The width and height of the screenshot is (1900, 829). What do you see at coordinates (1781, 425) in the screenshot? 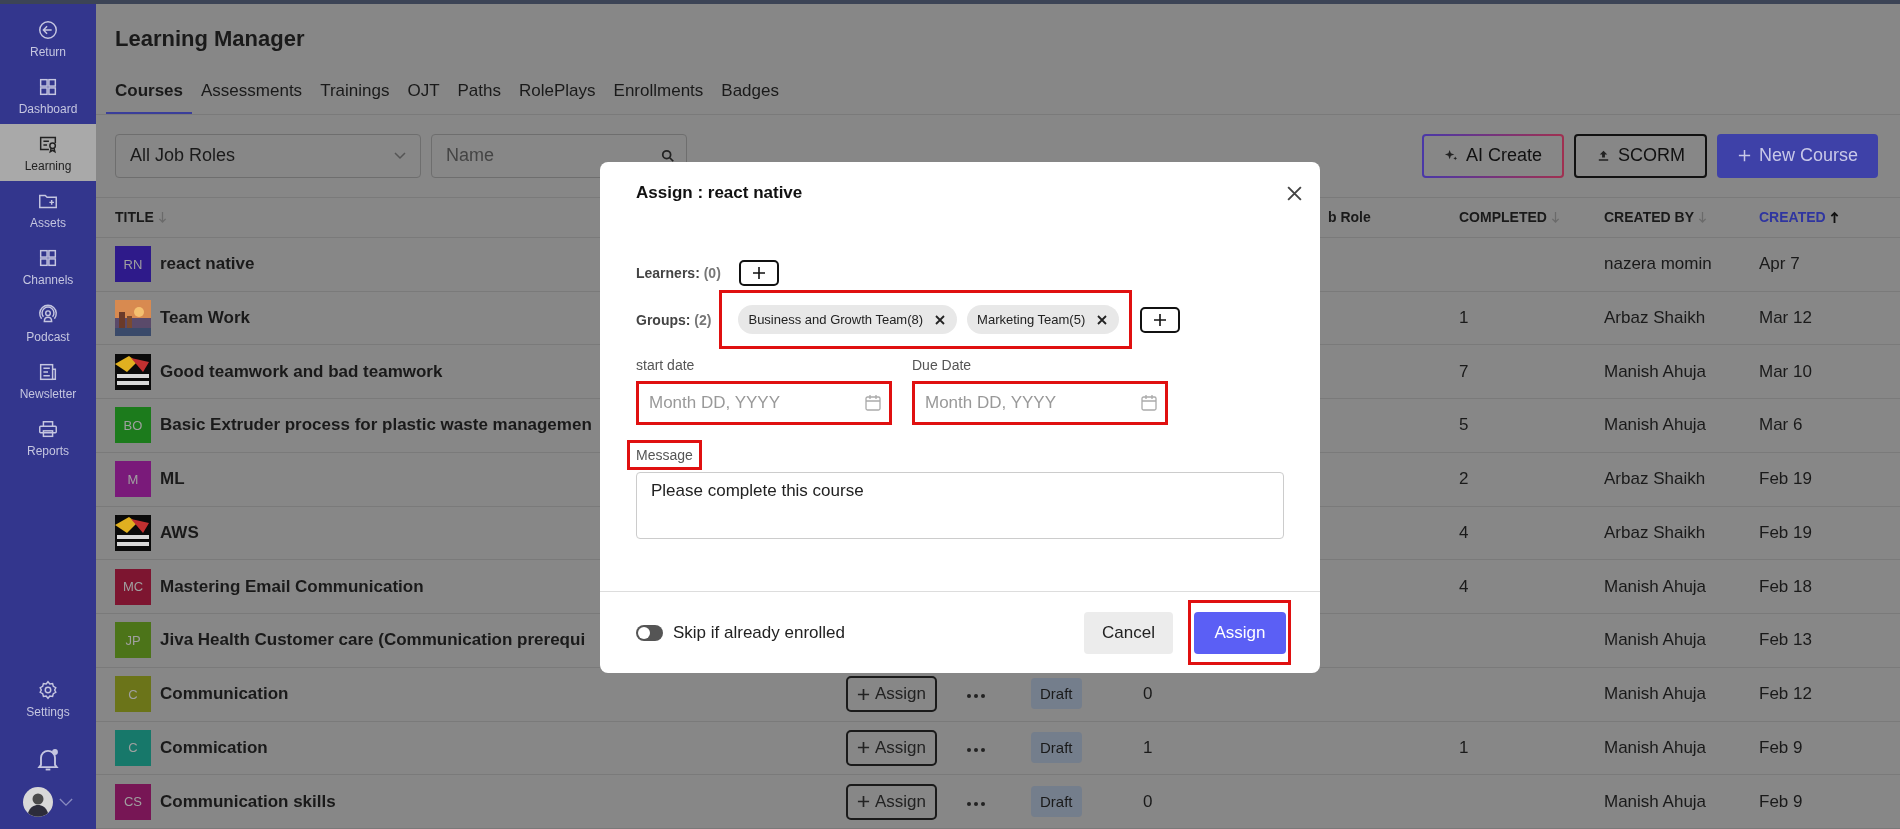
I see `table-cell: Mar 6` at bounding box center [1781, 425].